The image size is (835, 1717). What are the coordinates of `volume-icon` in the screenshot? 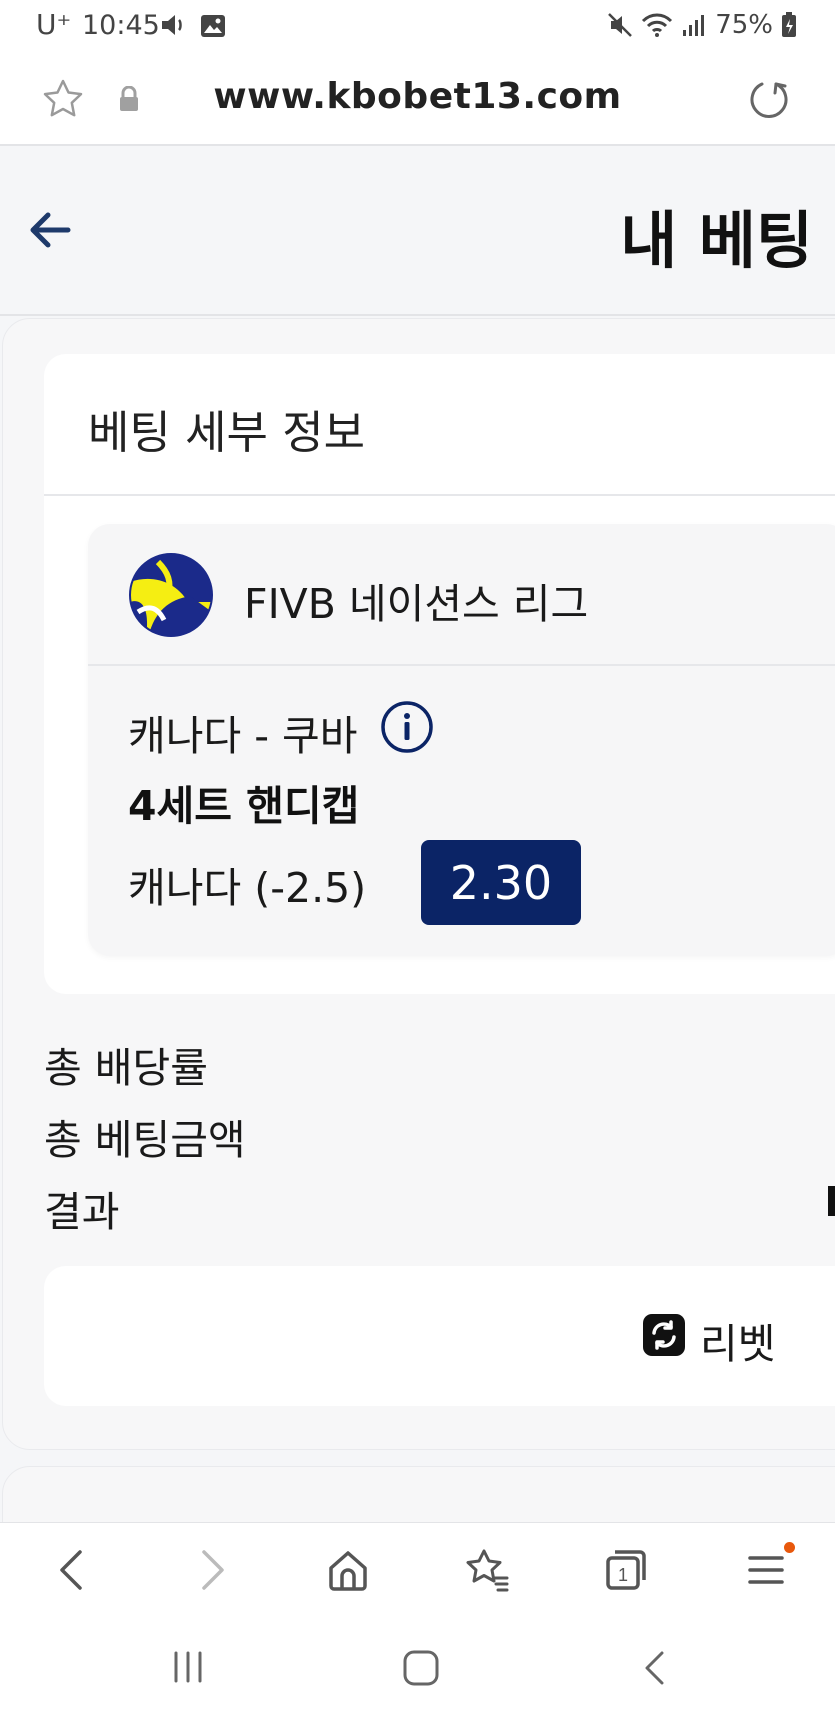 It's located at (172, 25).